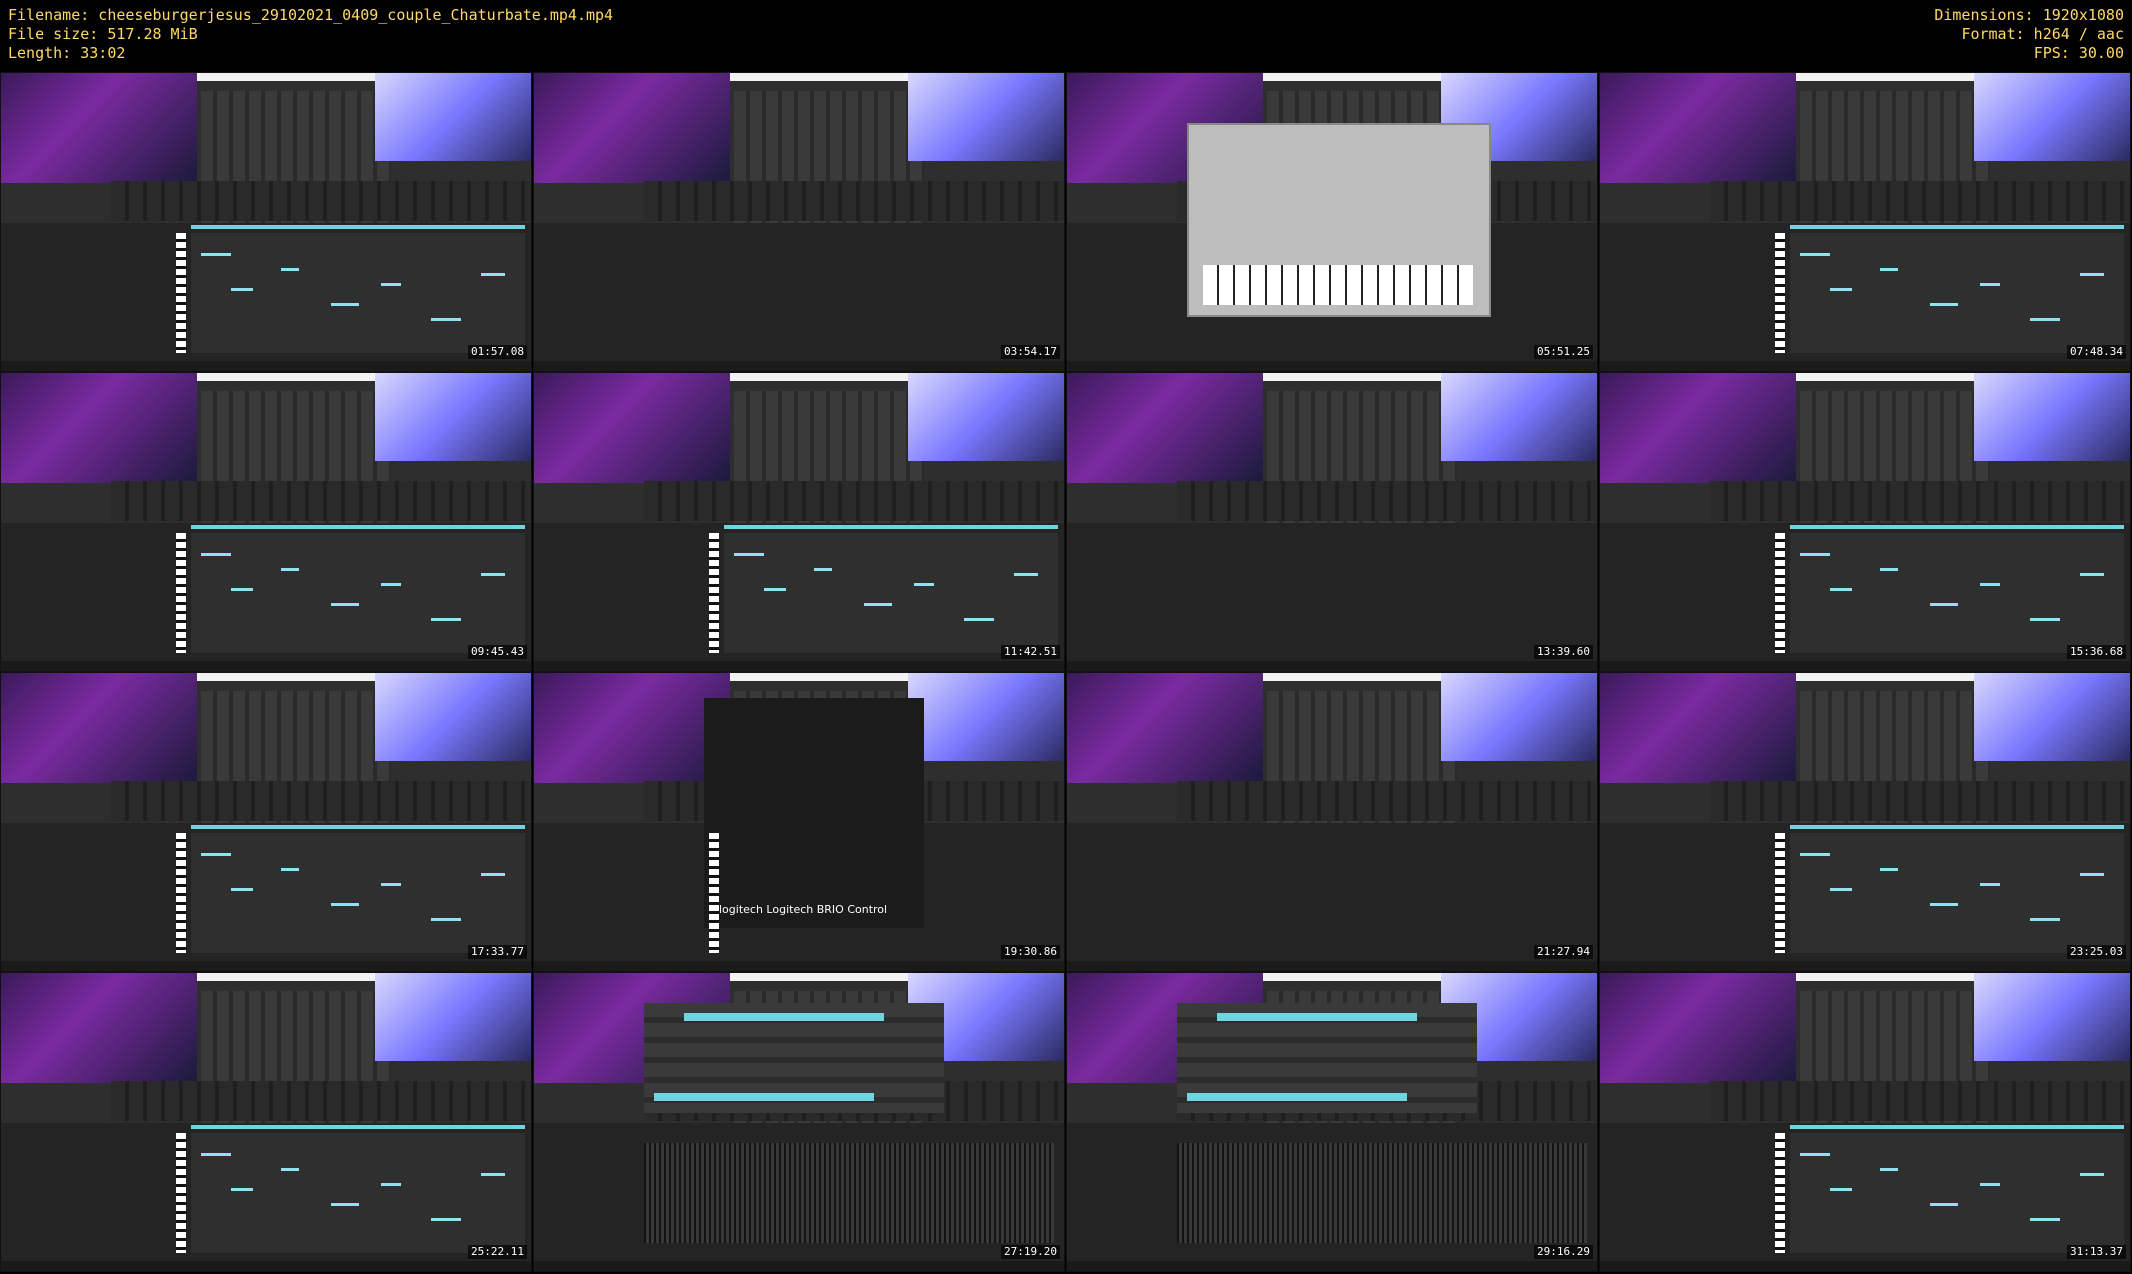 The image size is (2132, 1274). Describe the element at coordinates (799, 222) in the screenshot. I see `video-thumbnail: 03:54.17` at that location.